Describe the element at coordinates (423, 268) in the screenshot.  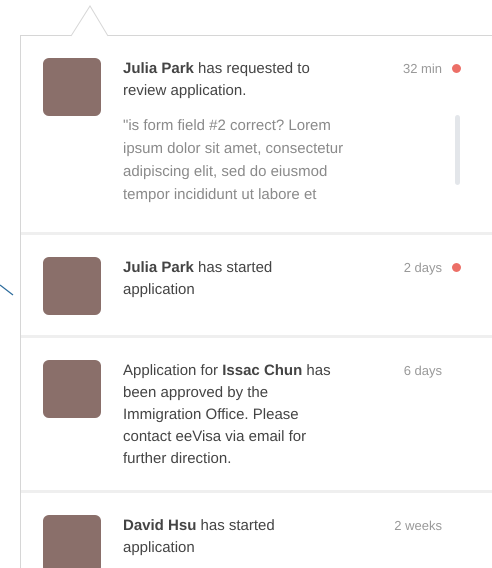
I see `time-label: 2 days` at that location.